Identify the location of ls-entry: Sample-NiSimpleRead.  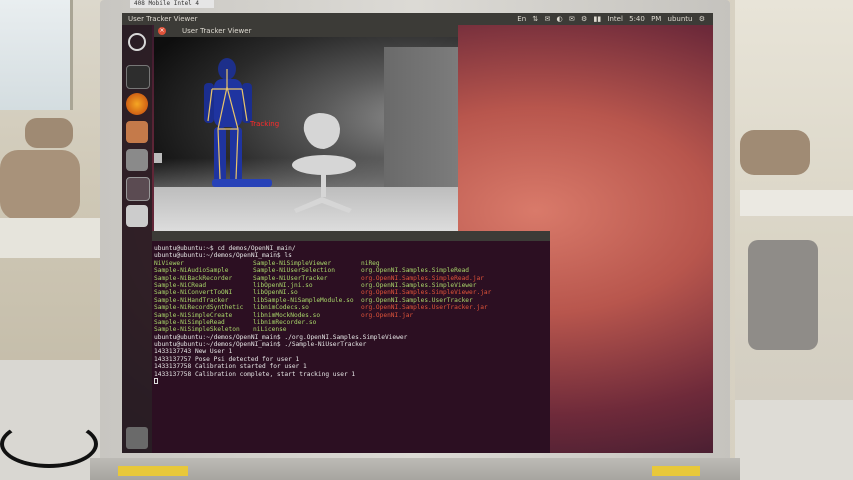
(189, 322).